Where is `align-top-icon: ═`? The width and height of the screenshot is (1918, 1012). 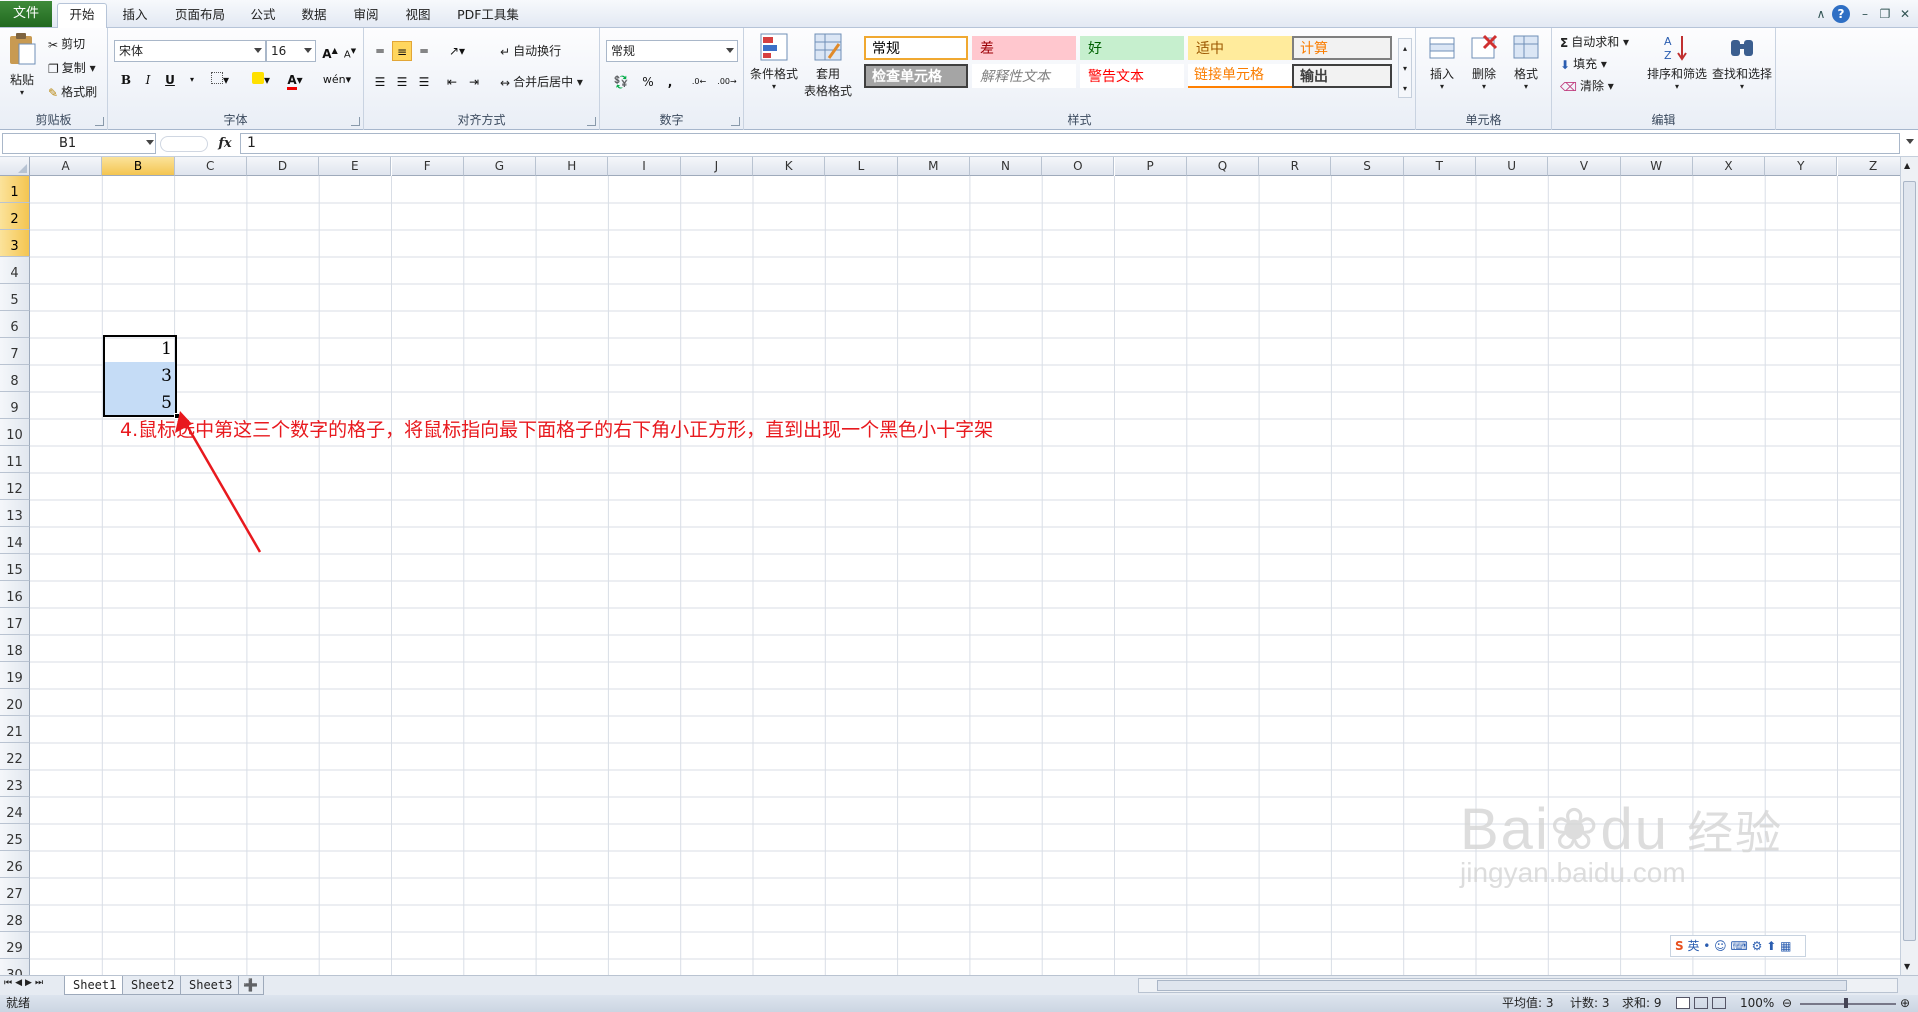 align-top-icon: ═ is located at coordinates (380, 51).